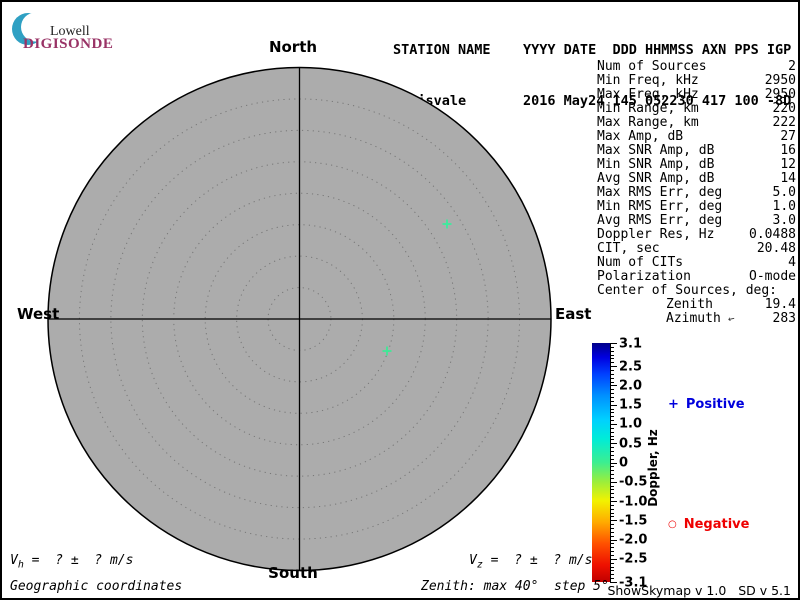 This screenshot has width=800, height=600. I want to click on colorbar-tick-label: -0.5, so click(633, 482).